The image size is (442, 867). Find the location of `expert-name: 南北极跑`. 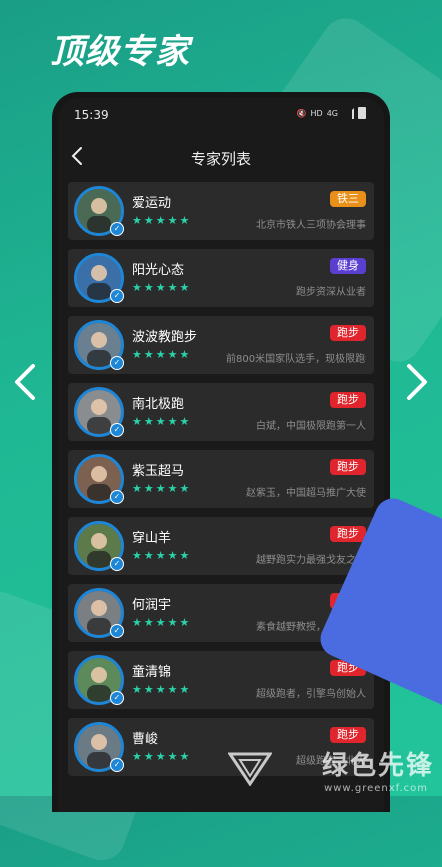

expert-name: 南北极跑 is located at coordinates (158, 404).